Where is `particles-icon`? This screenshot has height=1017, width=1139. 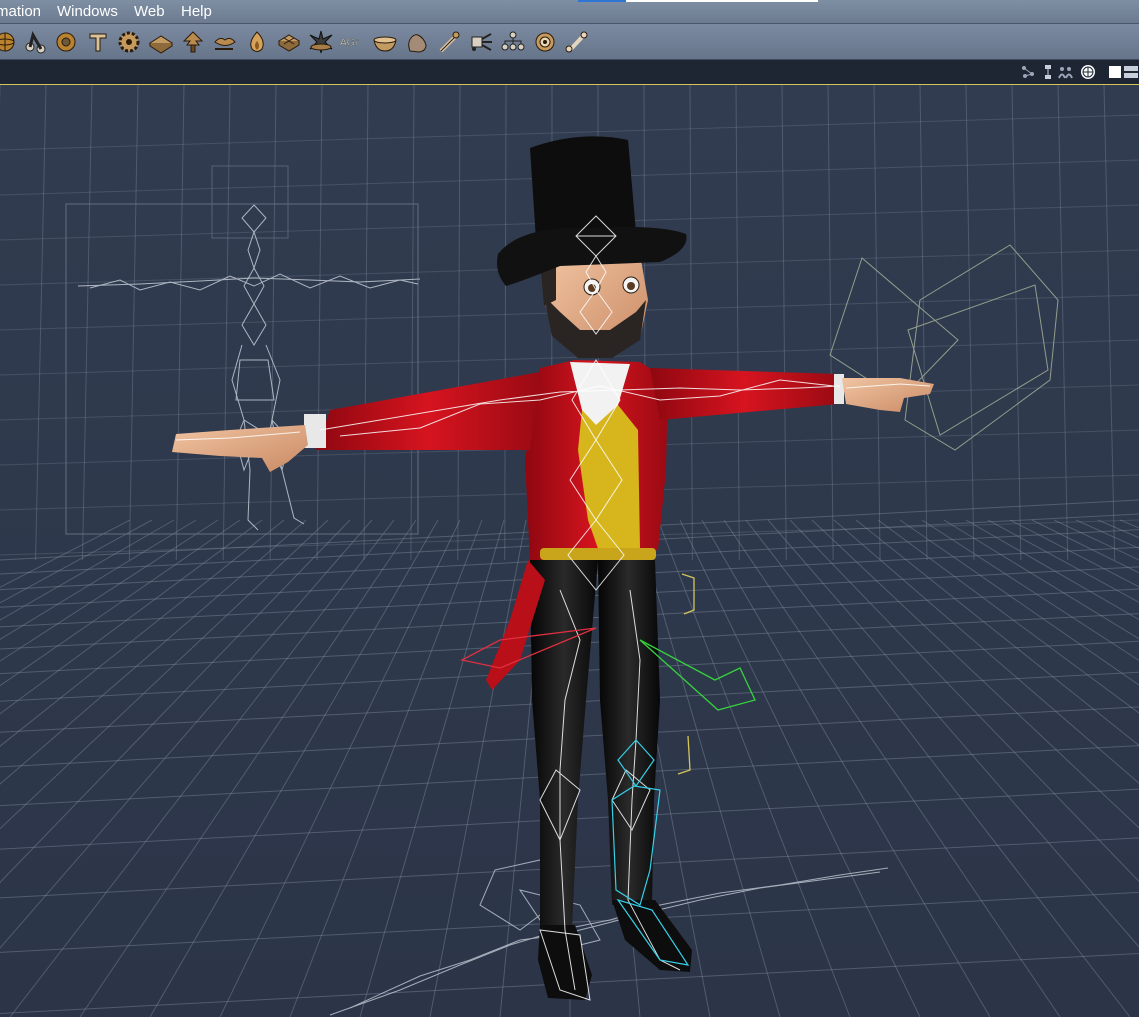 particles-icon is located at coordinates (481, 42).